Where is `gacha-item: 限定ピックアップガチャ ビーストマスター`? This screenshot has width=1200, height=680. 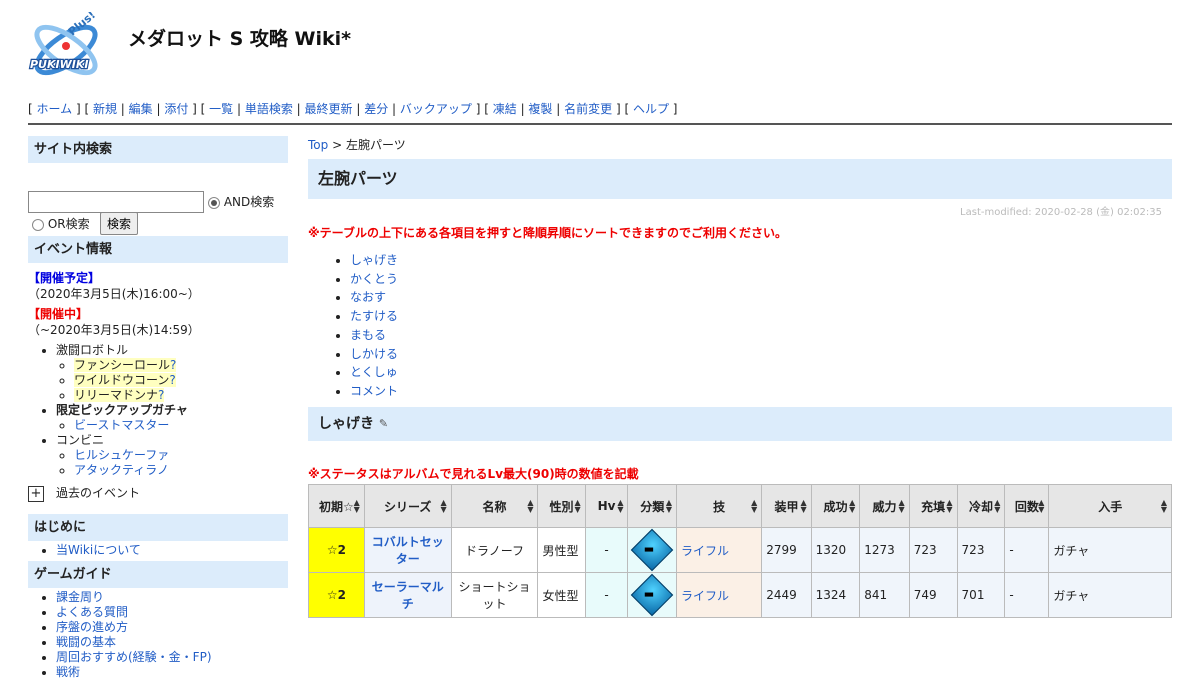
gacha-item: 限定ピックアップガチャ ビーストマスター is located at coordinates (172, 418).